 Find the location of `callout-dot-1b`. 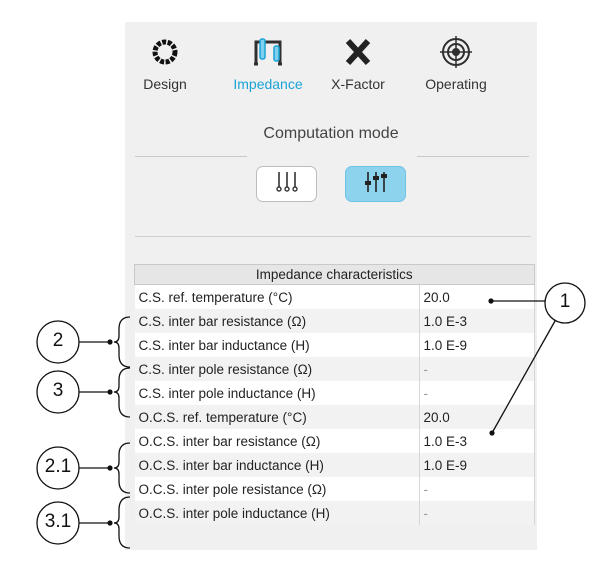

callout-dot-1b is located at coordinates (492, 433).